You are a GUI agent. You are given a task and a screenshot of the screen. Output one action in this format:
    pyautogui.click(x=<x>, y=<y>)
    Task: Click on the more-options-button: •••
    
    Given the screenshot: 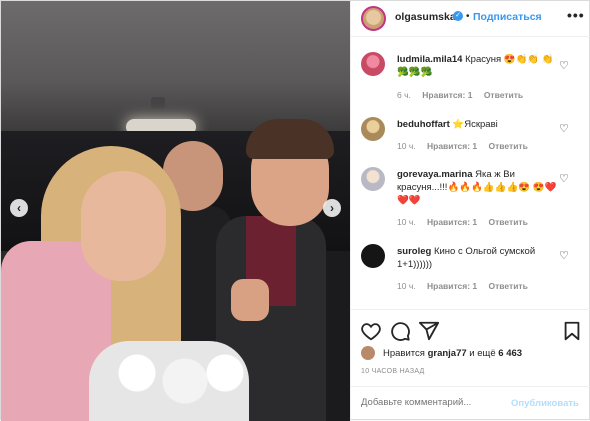 What is the action you would take?
    pyautogui.click(x=576, y=15)
    